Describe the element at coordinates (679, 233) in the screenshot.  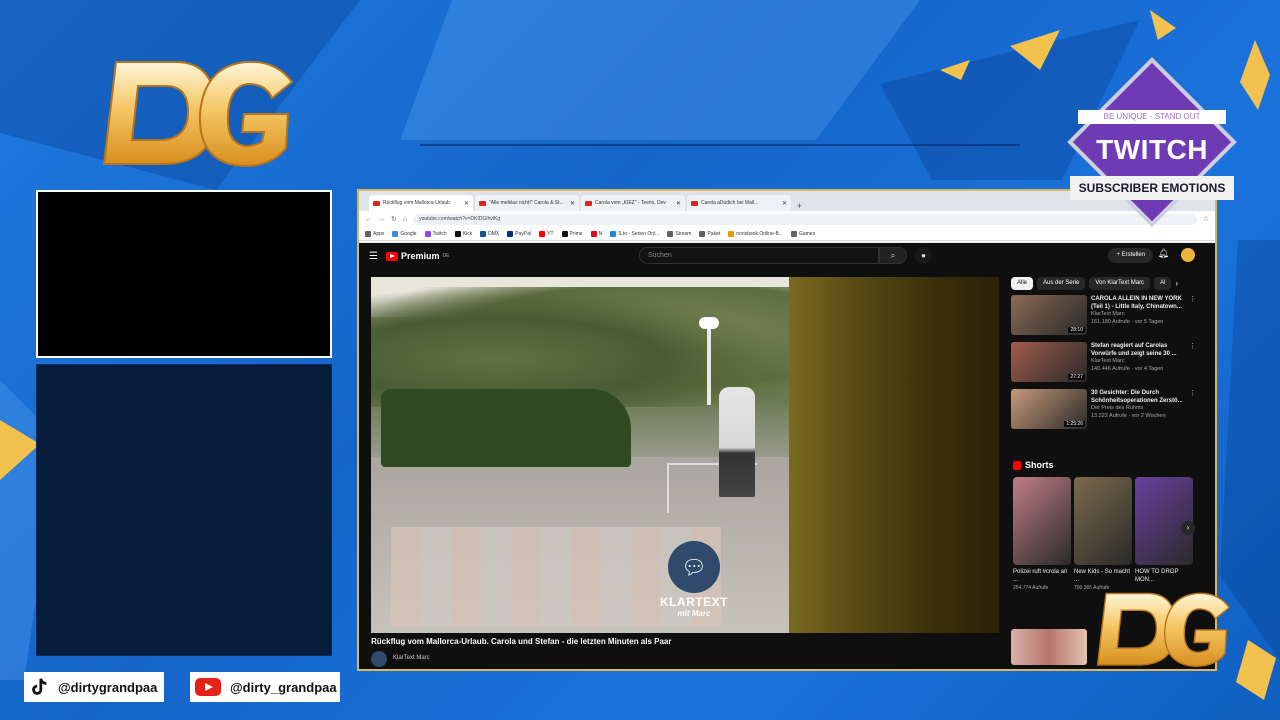
I see `bookmark-item: Stream` at that location.